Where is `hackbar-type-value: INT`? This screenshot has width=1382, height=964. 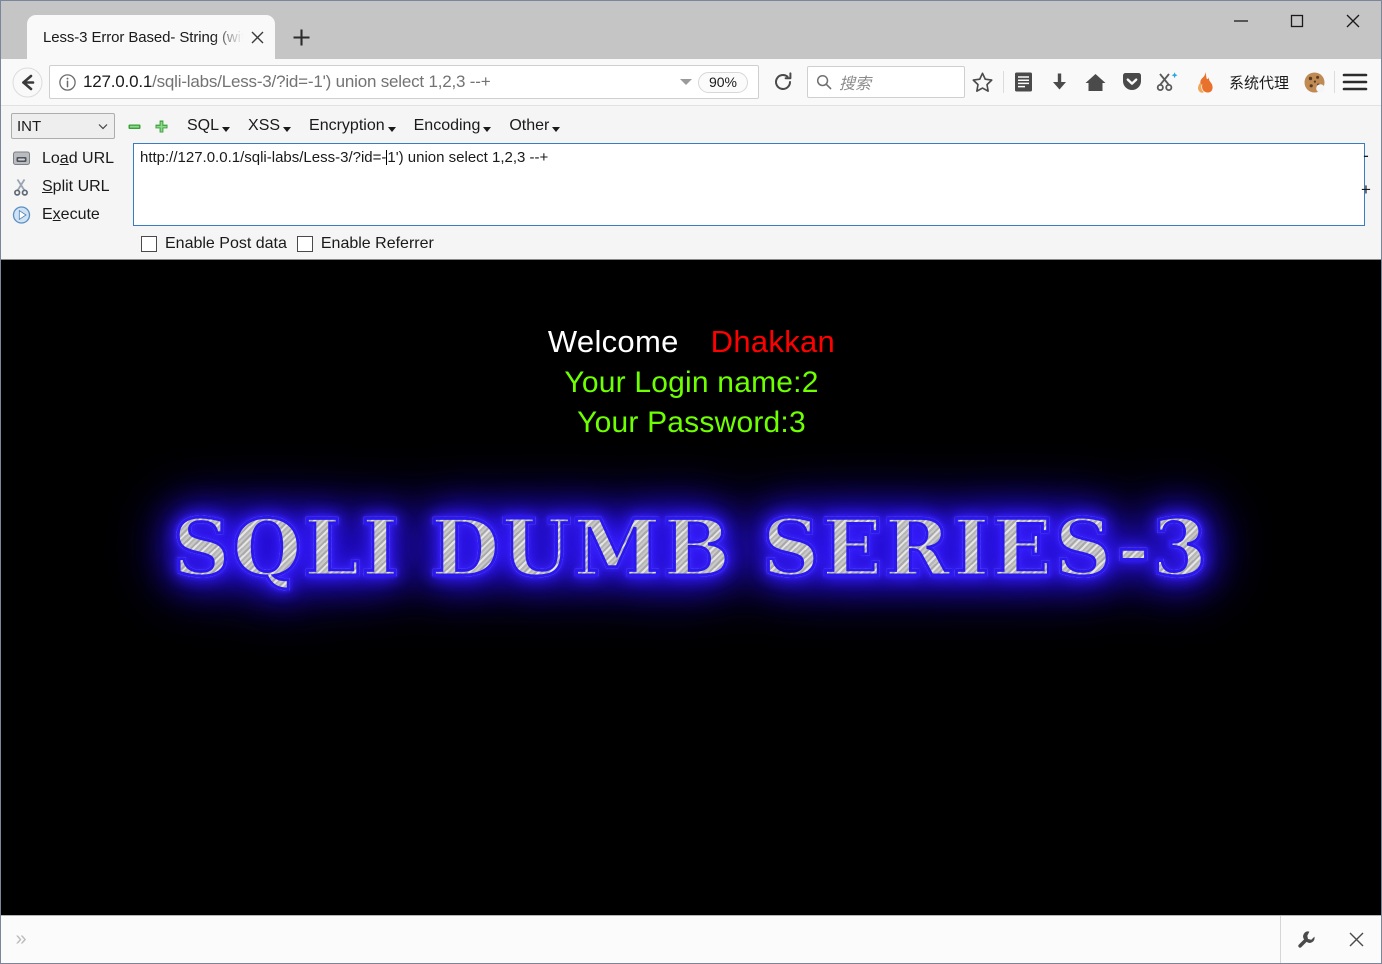
hackbar-type-value: INT is located at coordinates (29, 126).